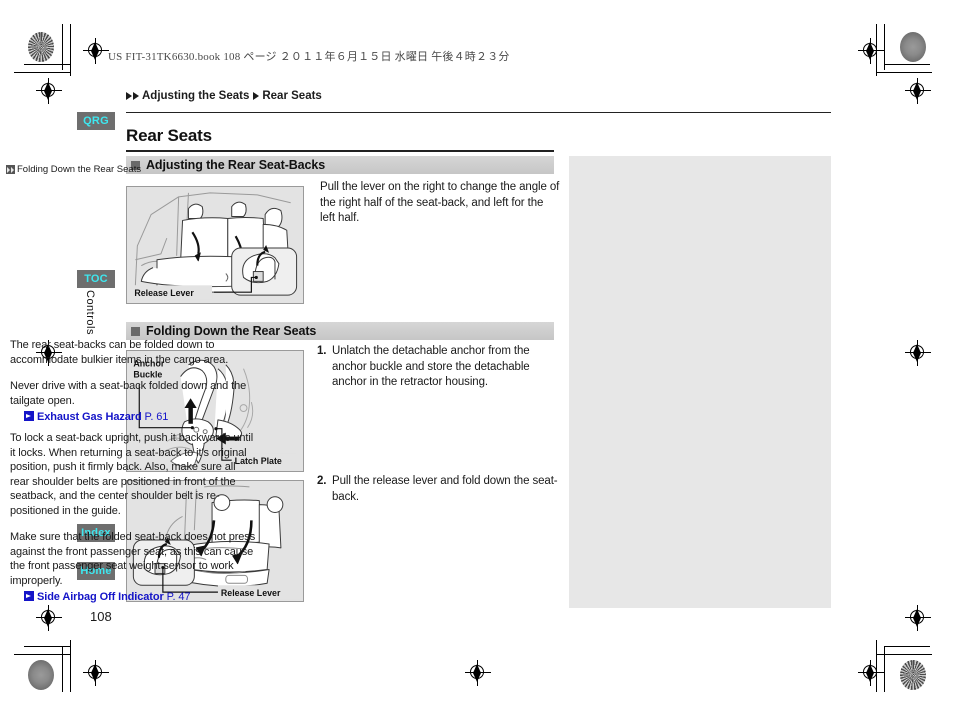 Image resolution: width=954 pixels, height=718 pixels. What do you see at coordinates (79, 169) in the screenshot?
I see `note-panel-heading-label: Folding Down the Rear Seats` at bounding box center [79, 169].